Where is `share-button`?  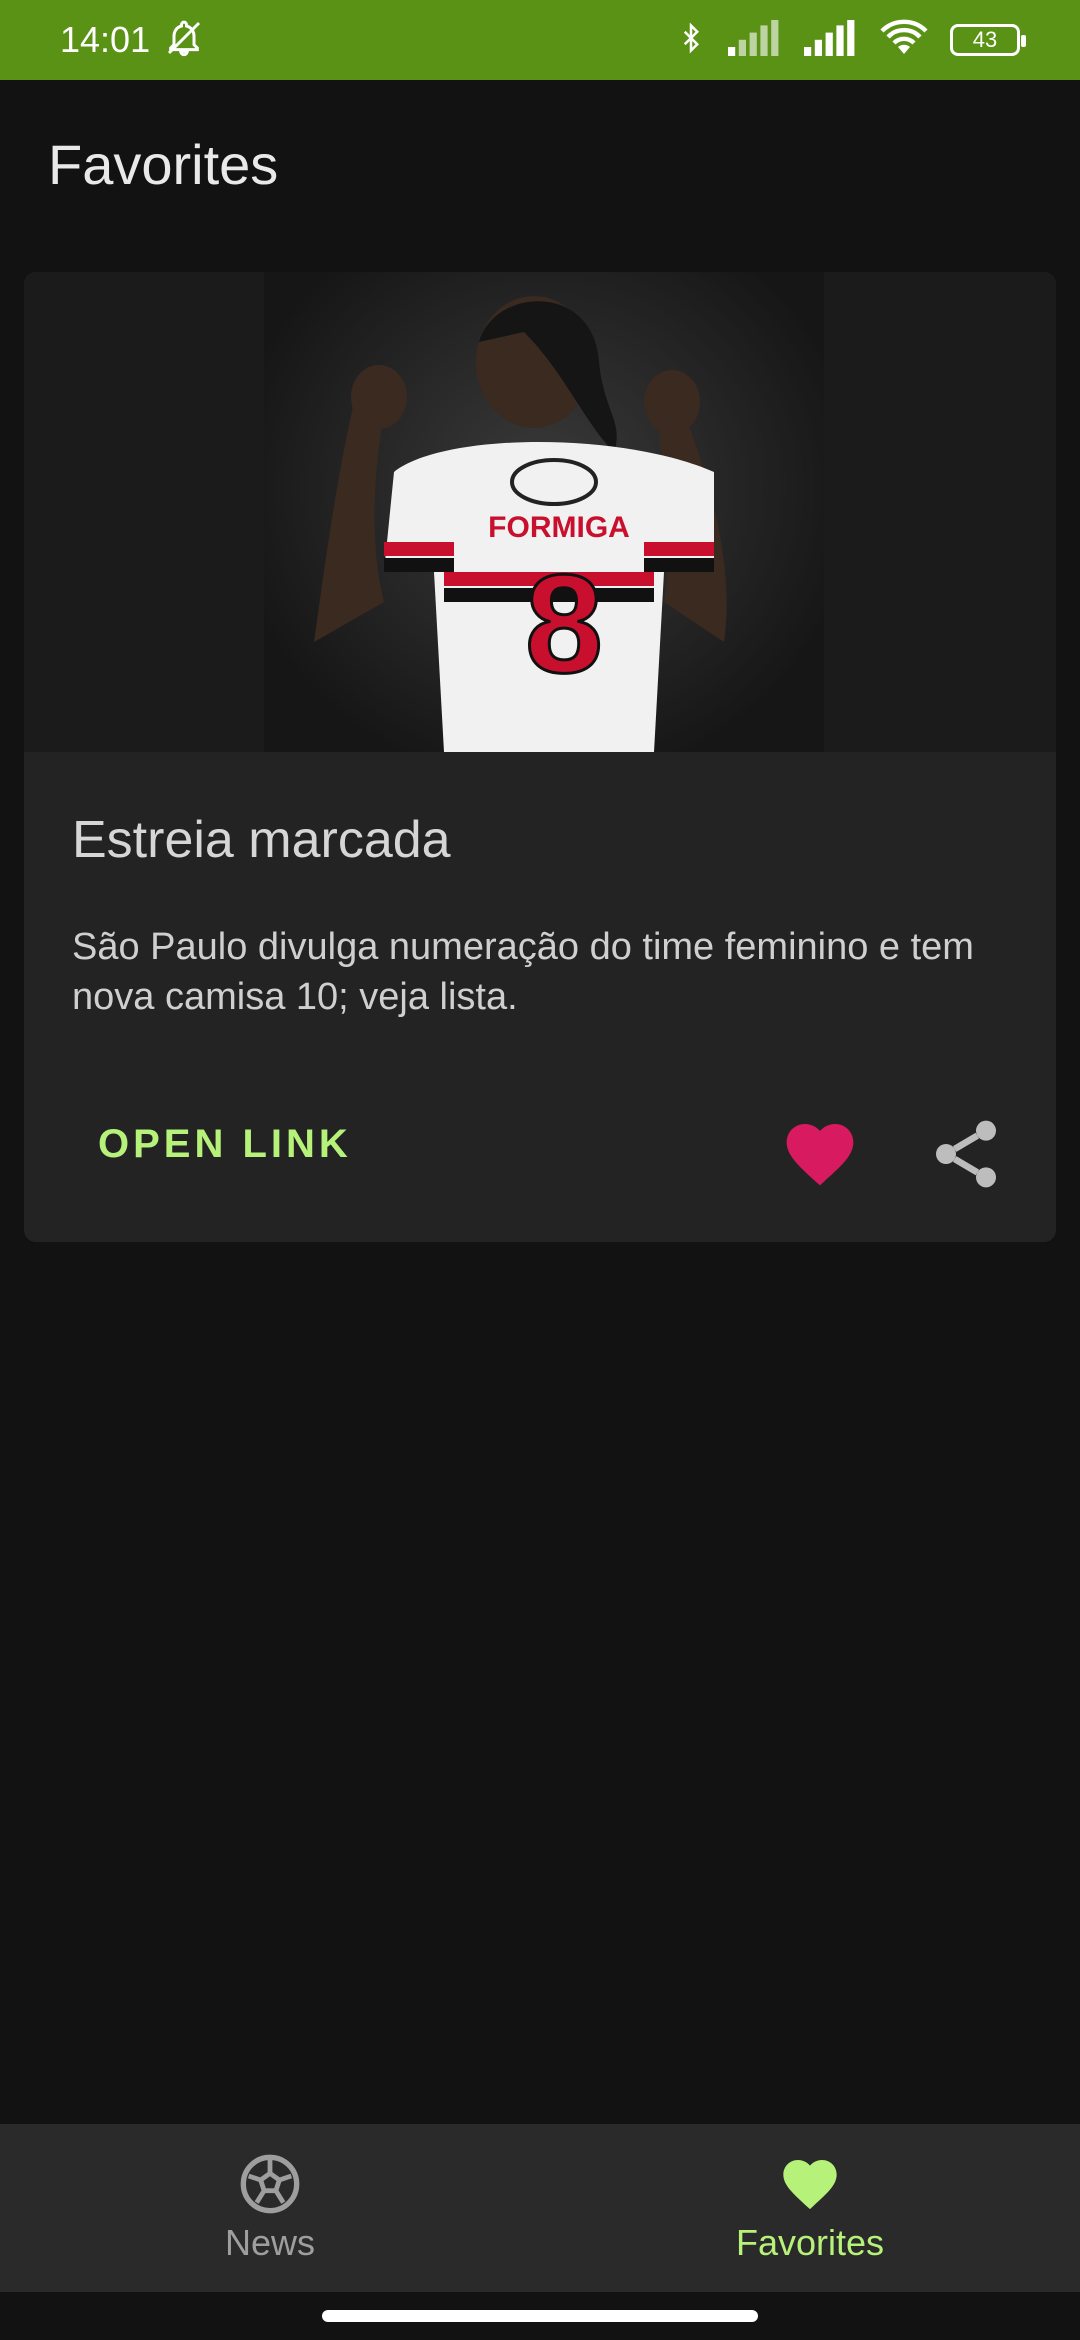
share-button is located at coordinates (966, 1154).